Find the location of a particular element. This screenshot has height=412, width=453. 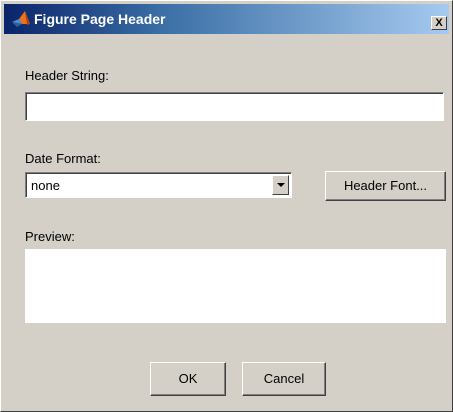

chevron-down-icon is located at coordinates (280, 185).